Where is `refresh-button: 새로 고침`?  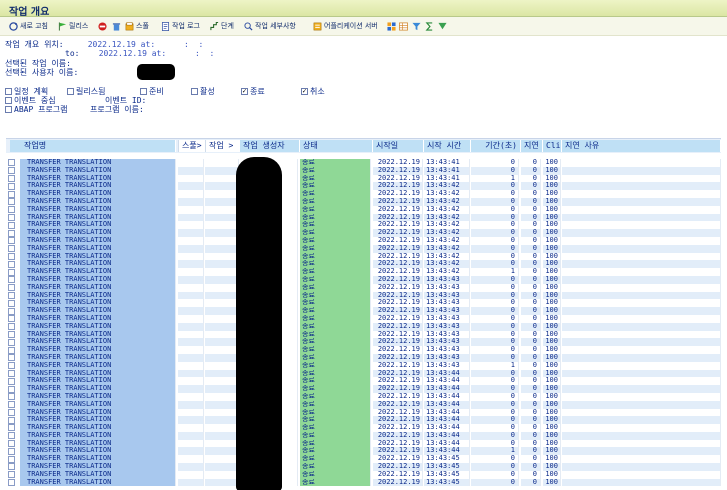 refresh-button: 새로 고침 is located at coordinates (28, 26).